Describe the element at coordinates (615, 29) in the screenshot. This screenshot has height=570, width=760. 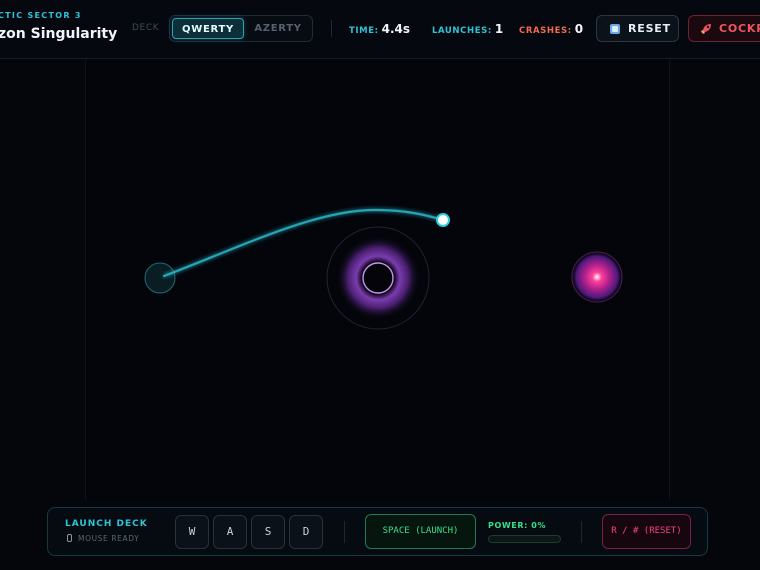
I see `reset-square-icon` at that location.